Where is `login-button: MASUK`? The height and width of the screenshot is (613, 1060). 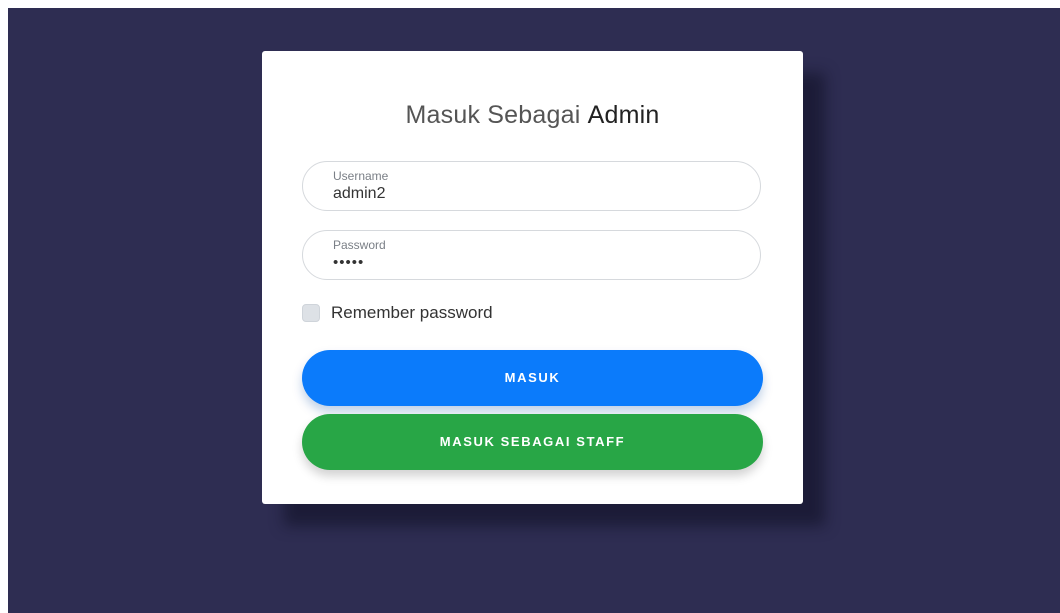
login-button: MASUK is located at coordinates (532, 378).